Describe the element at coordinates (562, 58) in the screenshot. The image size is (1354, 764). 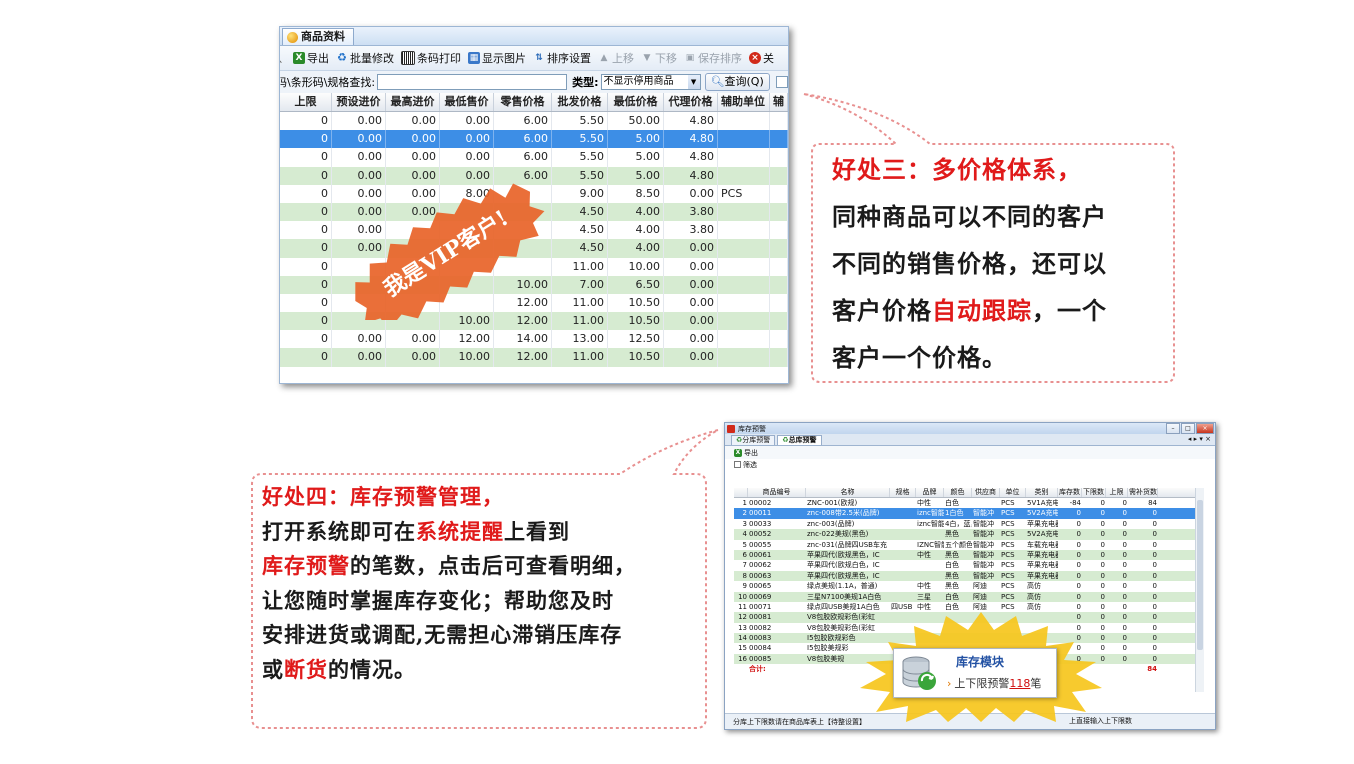
I see `sort-settings-button: ⇅ 排序设置` at that location.